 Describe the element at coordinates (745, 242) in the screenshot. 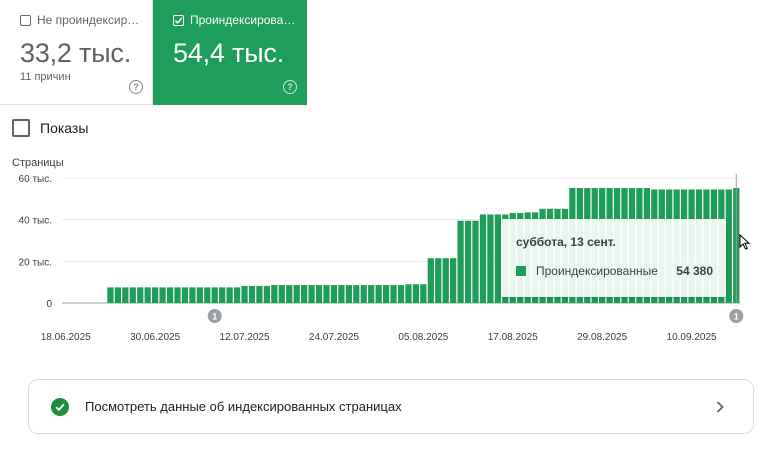

I see `cursor-icon` at that location.